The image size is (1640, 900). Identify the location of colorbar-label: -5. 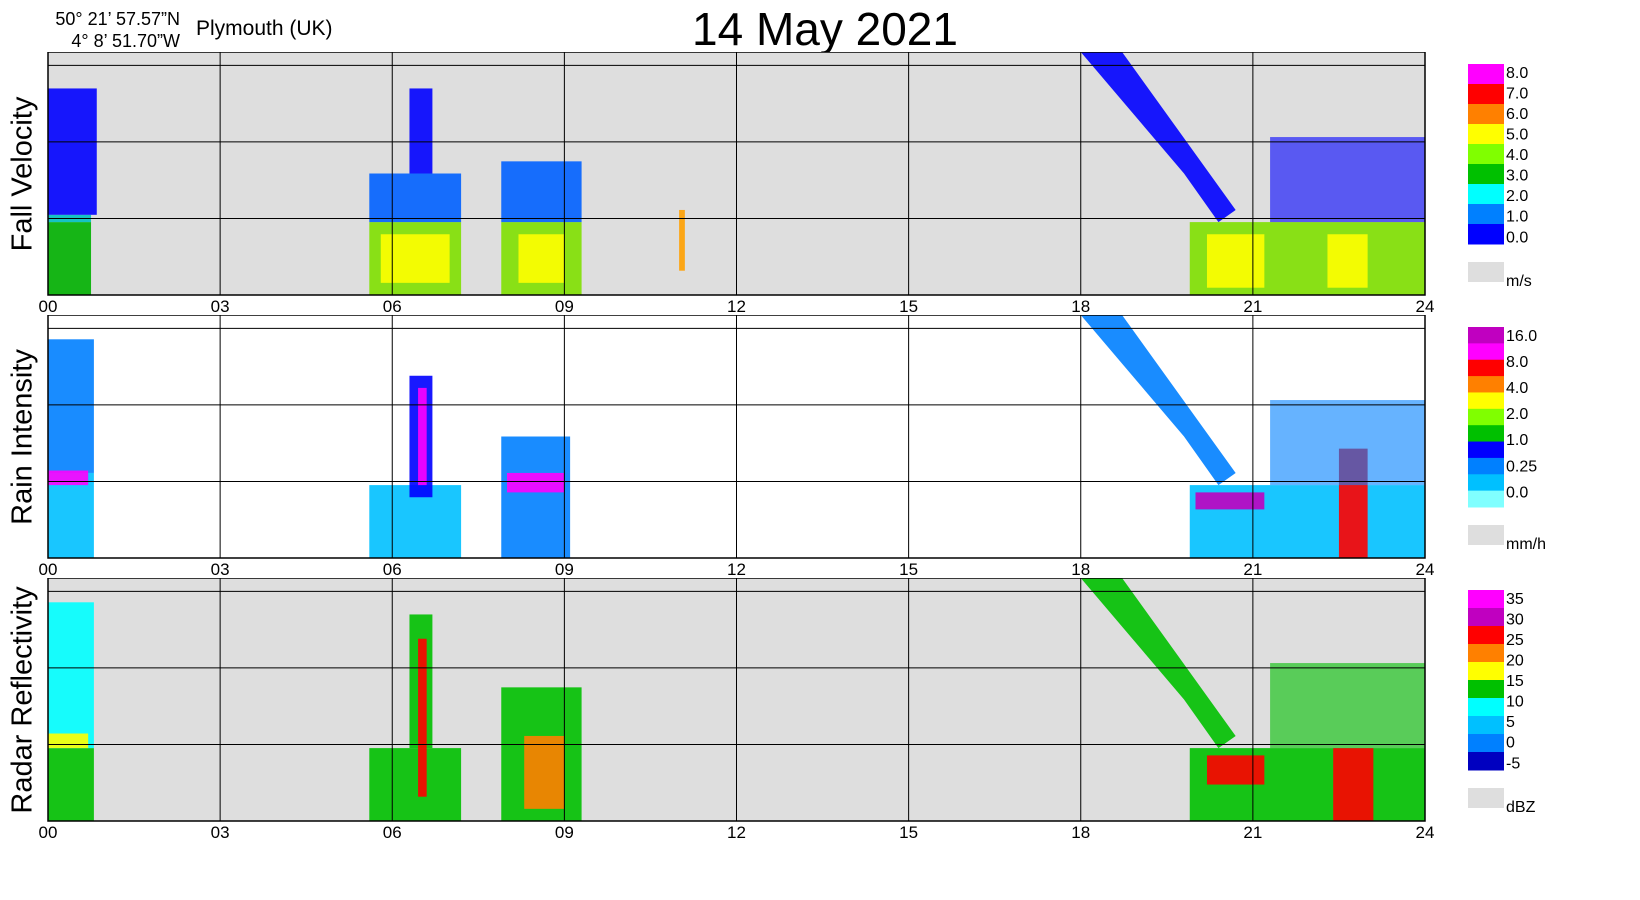
(1513, 763).